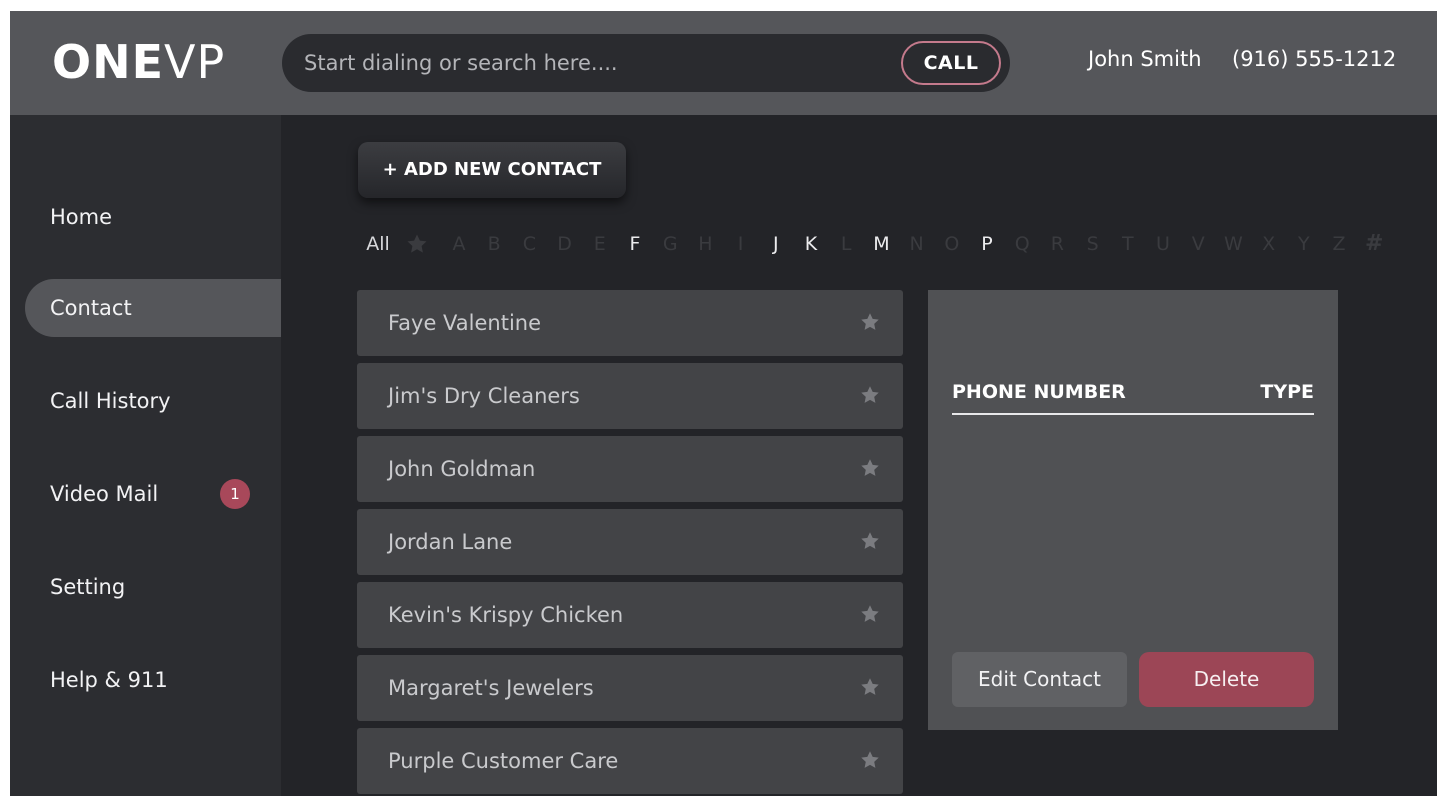 This screenshot has width=1437, height=796. Describe the element at coordinates (450, 542) in the screenshot. I see `contact-name: Jordan Lane` at that location.